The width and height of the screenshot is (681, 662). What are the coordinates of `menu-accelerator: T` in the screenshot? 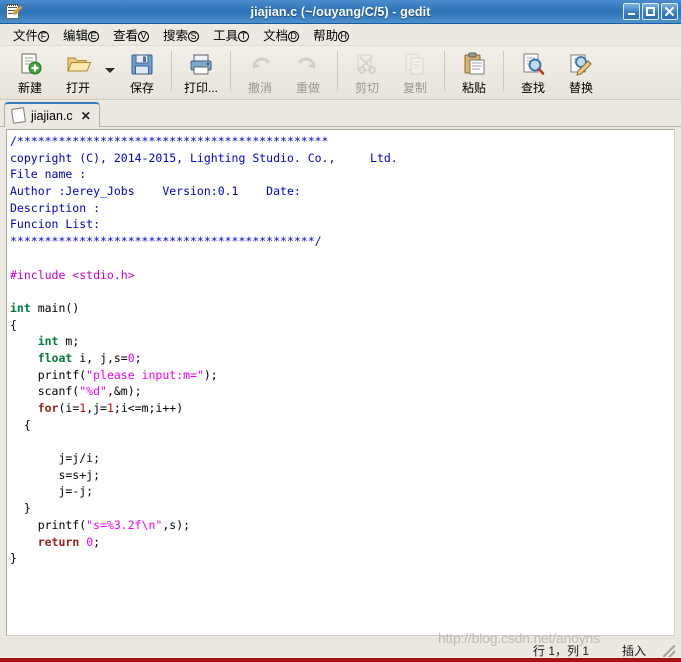 It's located at (244, 36).